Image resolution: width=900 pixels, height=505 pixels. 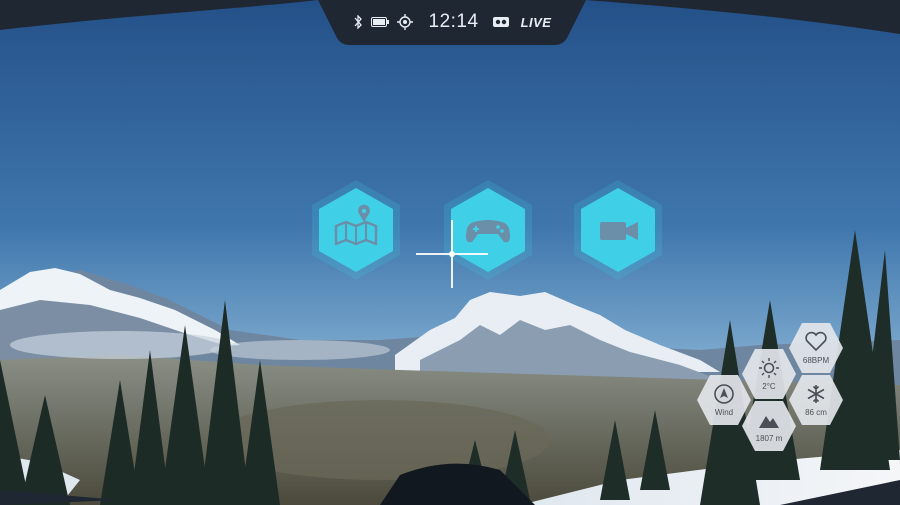 I want to click on bluetooth-icon, so click(x=358, y=22).